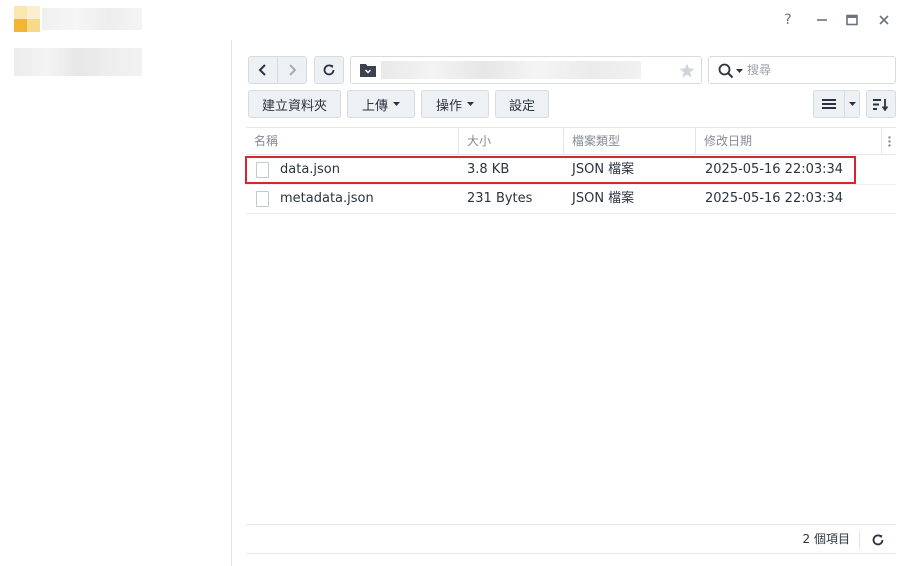  What do you see at coordinates (92, 19) in the screenshot?
I see `window-title` at bounding box center [92, 19].